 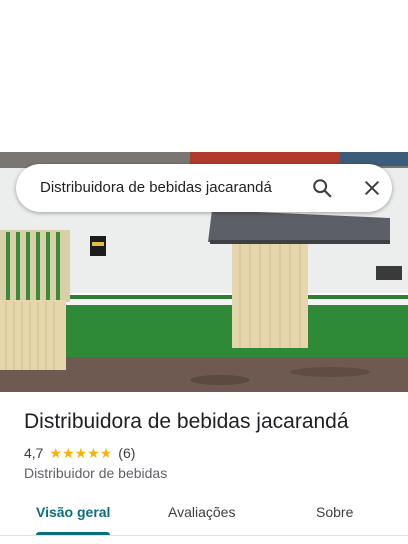 What do you see at coordinates (106, 453) in the screenshot?
I see `star-half-icon: ★` at bounding box center [106, 453].